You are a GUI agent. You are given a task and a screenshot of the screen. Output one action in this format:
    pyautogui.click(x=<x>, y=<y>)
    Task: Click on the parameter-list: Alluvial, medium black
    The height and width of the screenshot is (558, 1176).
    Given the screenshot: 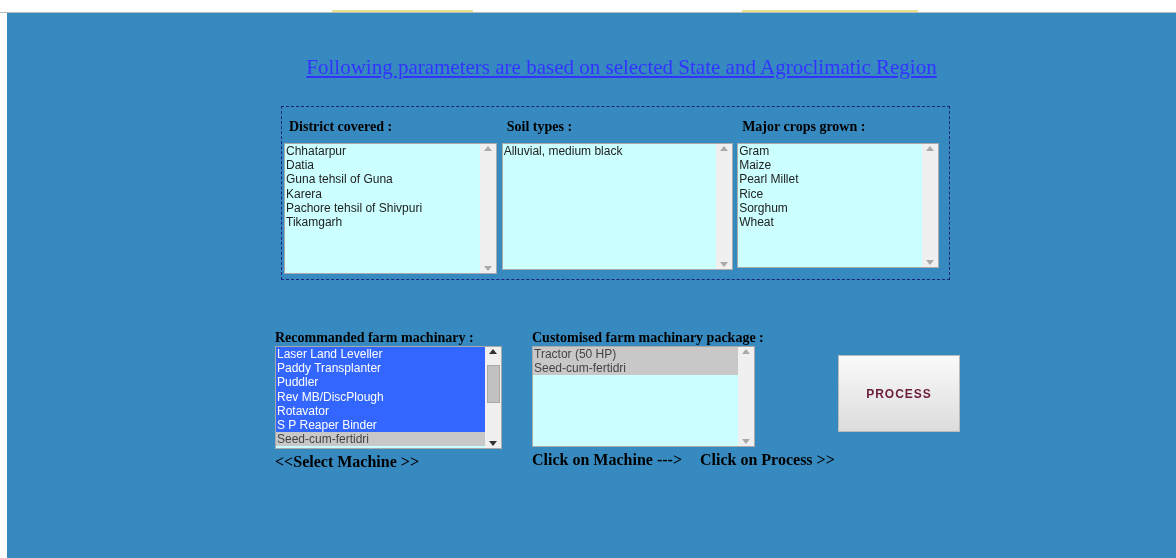 What is the action you would take?
    pyautogui.click(x=617, y=206)
    